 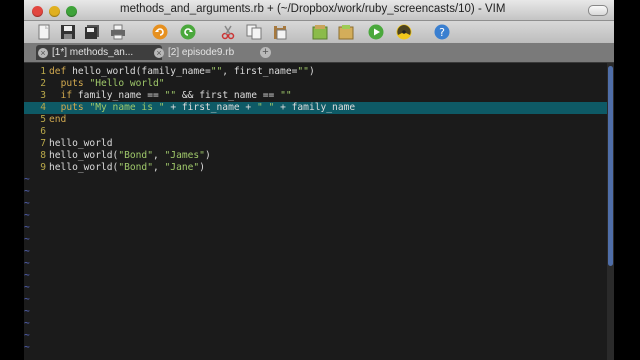 What do you see at coordinates (228, 32) in the screenshot?
I see `cut-icon` at bounding box center [228, 32].